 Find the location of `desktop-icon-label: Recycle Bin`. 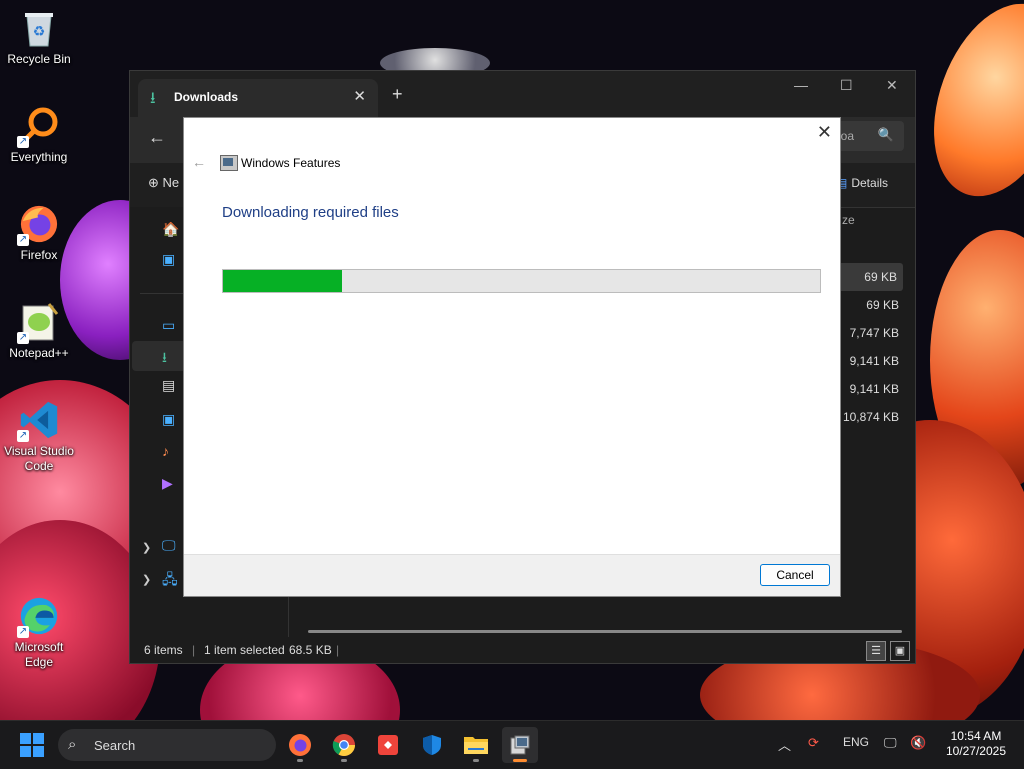

desktop-icon-label: Recycle Bin is located at coordinates (39, 59).